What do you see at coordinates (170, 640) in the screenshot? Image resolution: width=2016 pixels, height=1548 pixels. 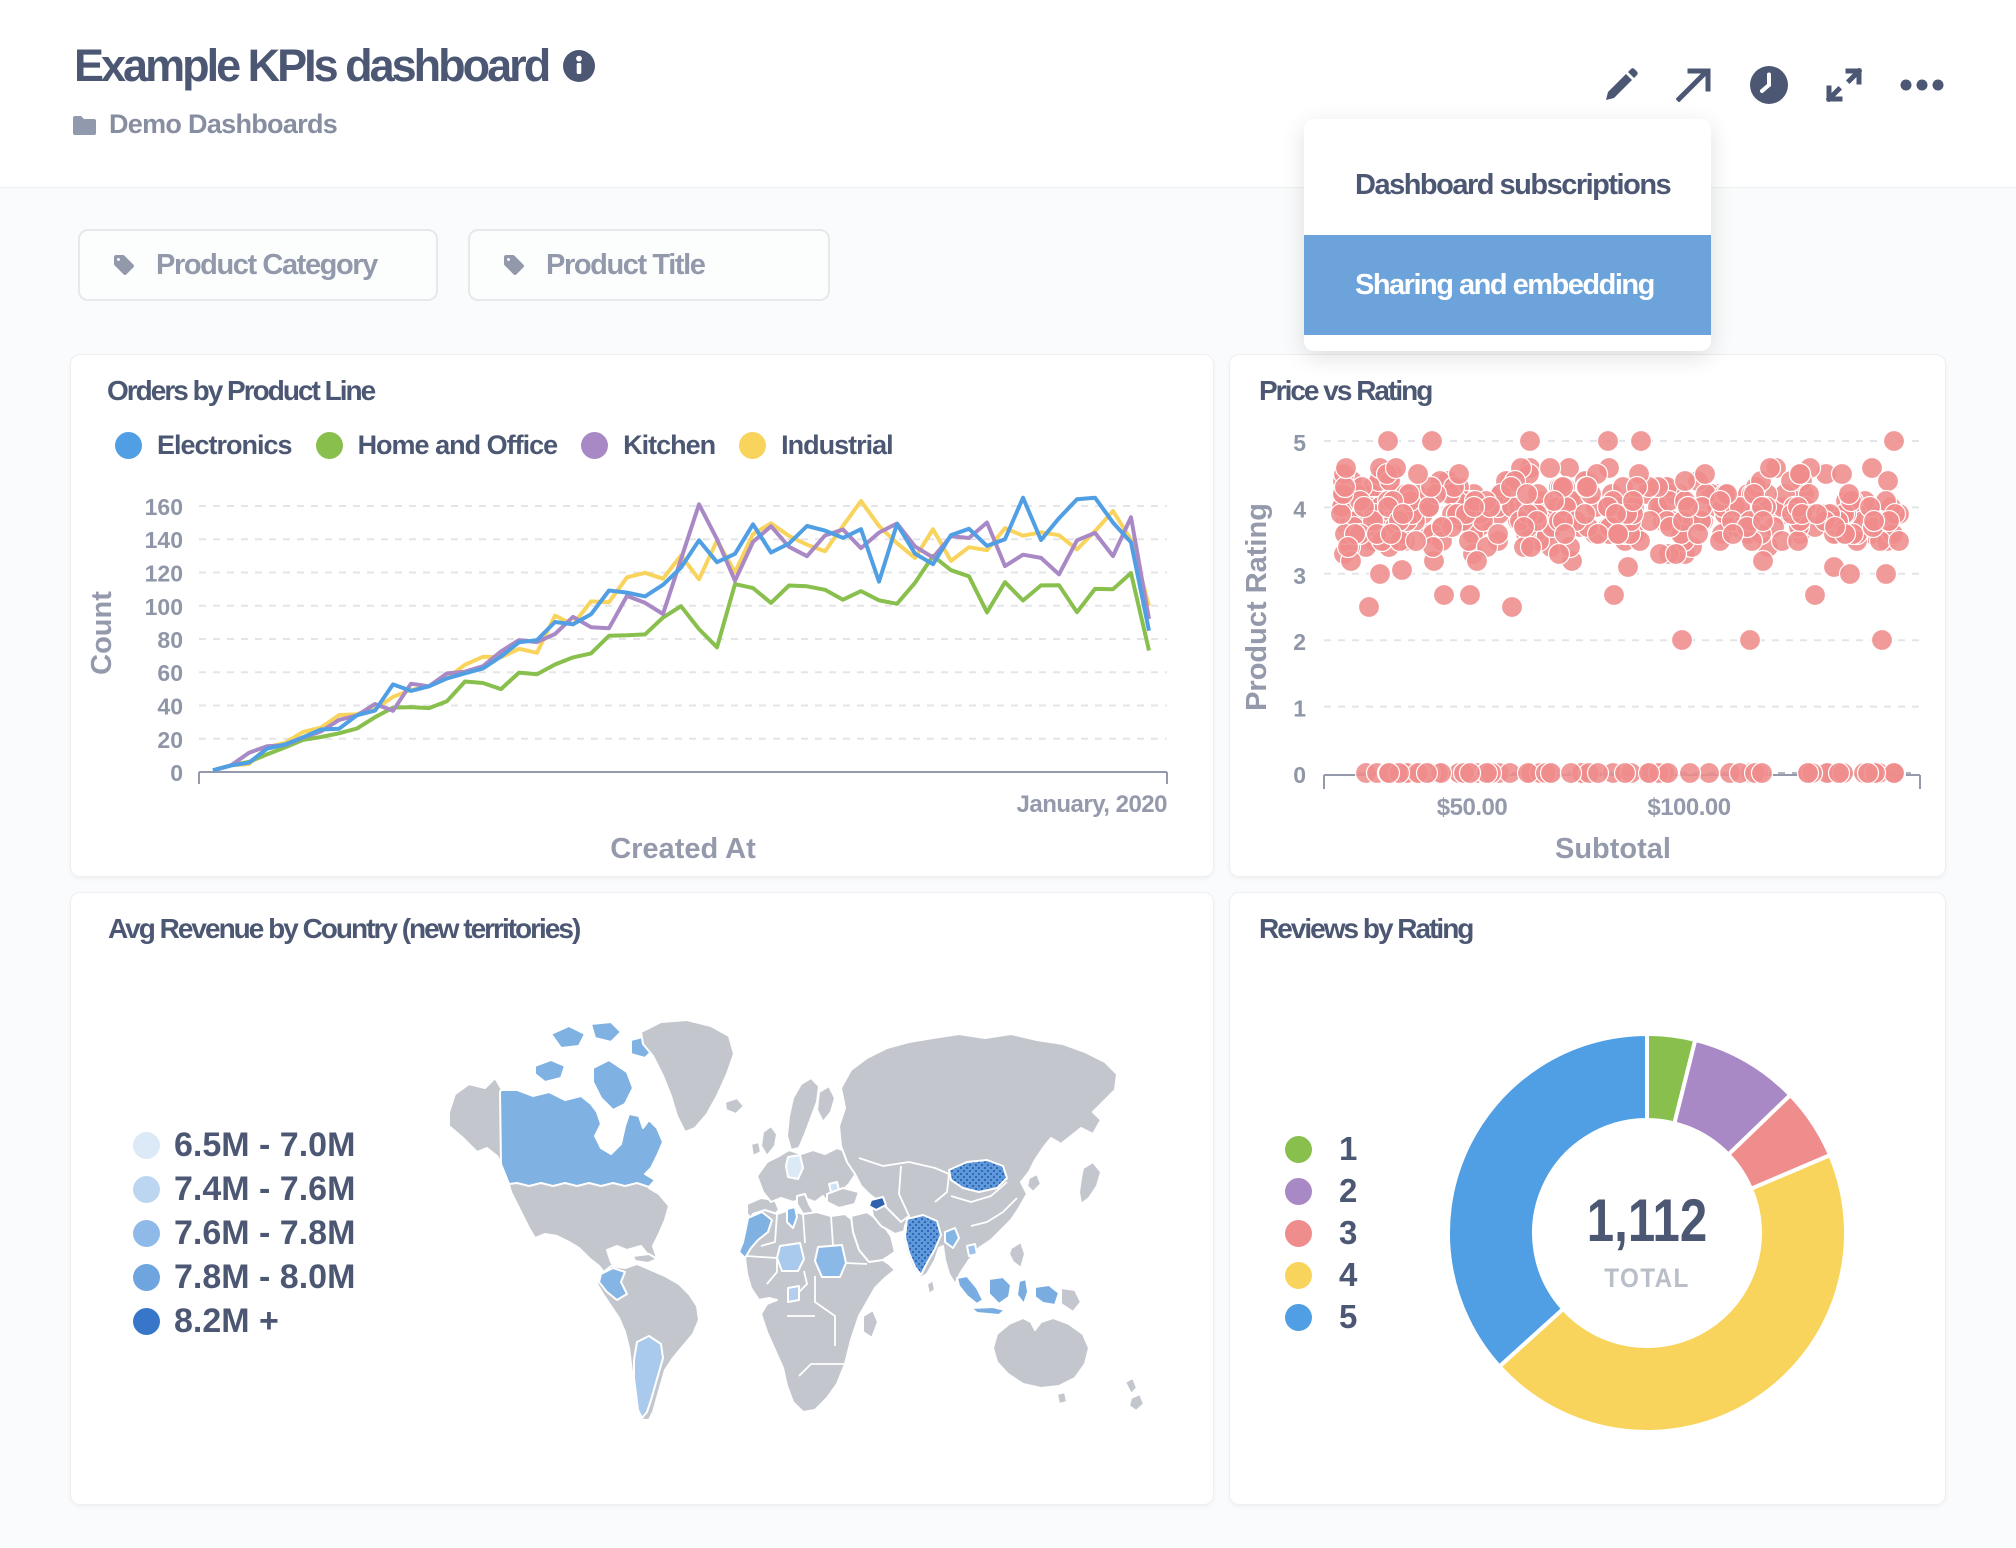 I see `svg-text: 80` at bounding box center [170, 640].